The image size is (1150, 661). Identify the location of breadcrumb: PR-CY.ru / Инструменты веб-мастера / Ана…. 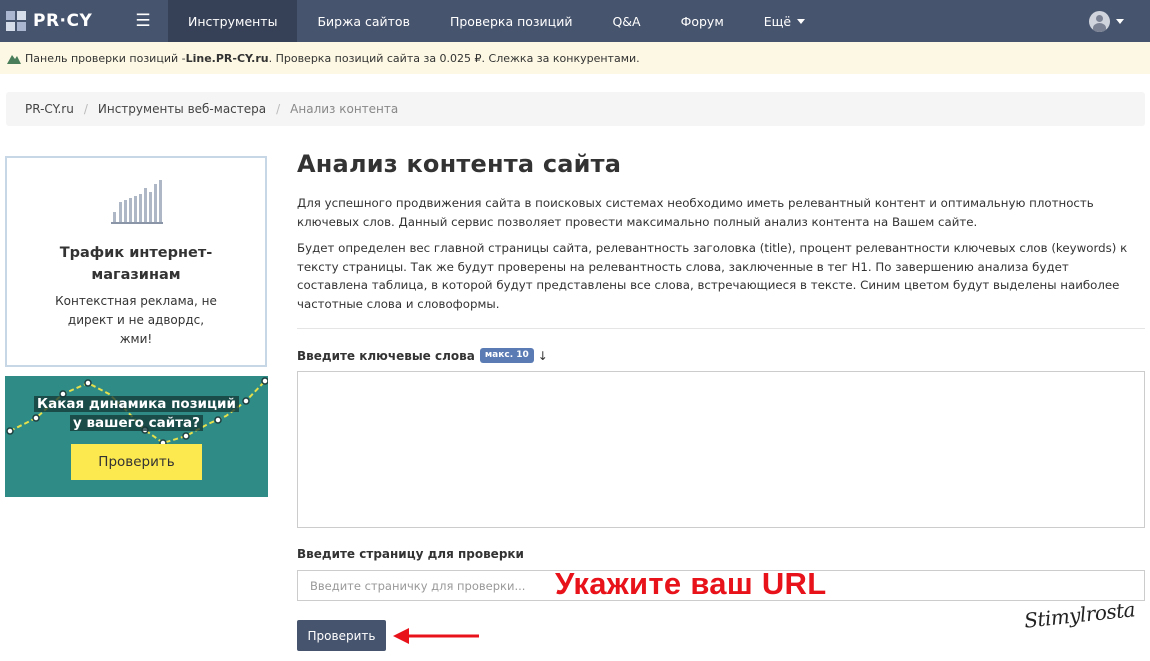
(575, 109).